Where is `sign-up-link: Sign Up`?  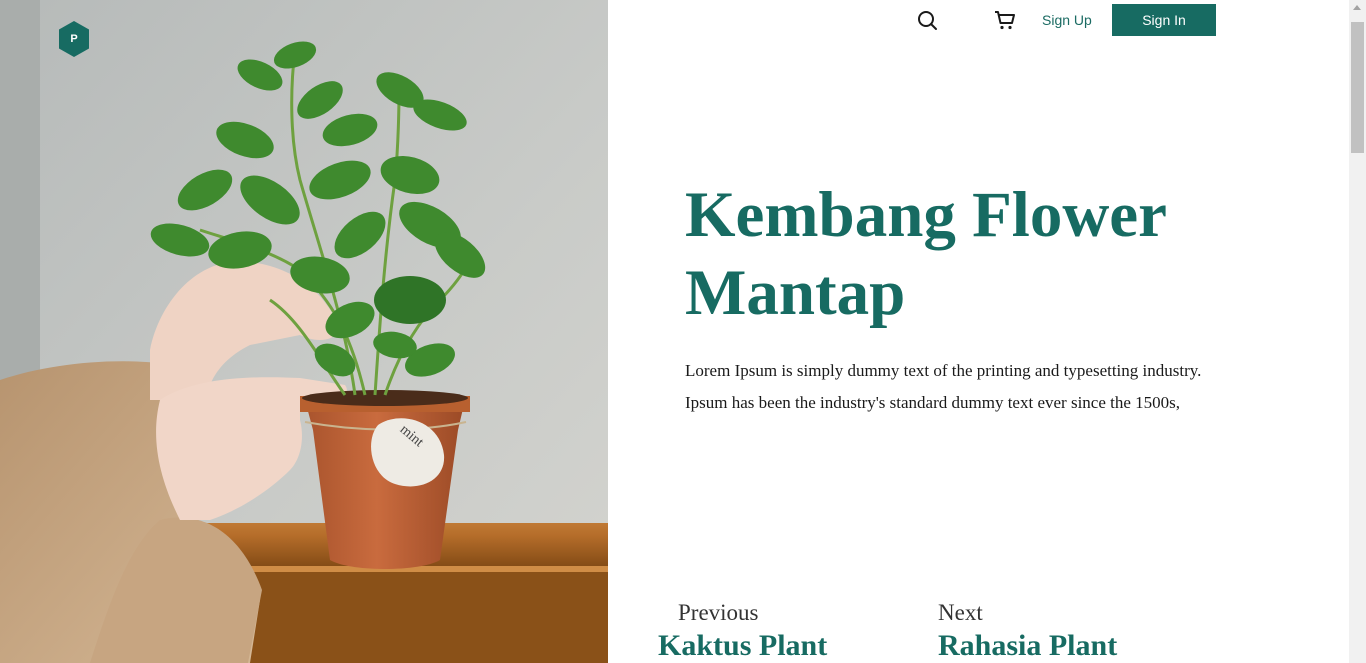 sign-up-link: Sign Up is located at coordinates (1067, 20).